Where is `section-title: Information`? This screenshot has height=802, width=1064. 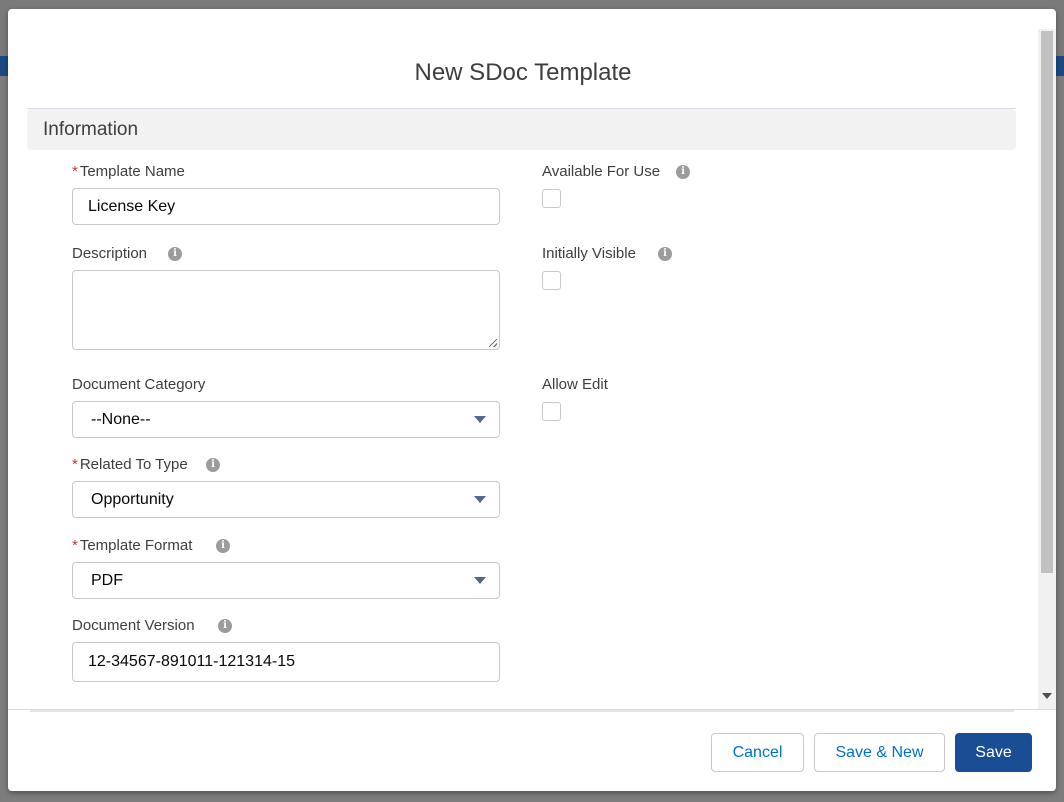
section-title: Information is located at coordinates (91, 129).